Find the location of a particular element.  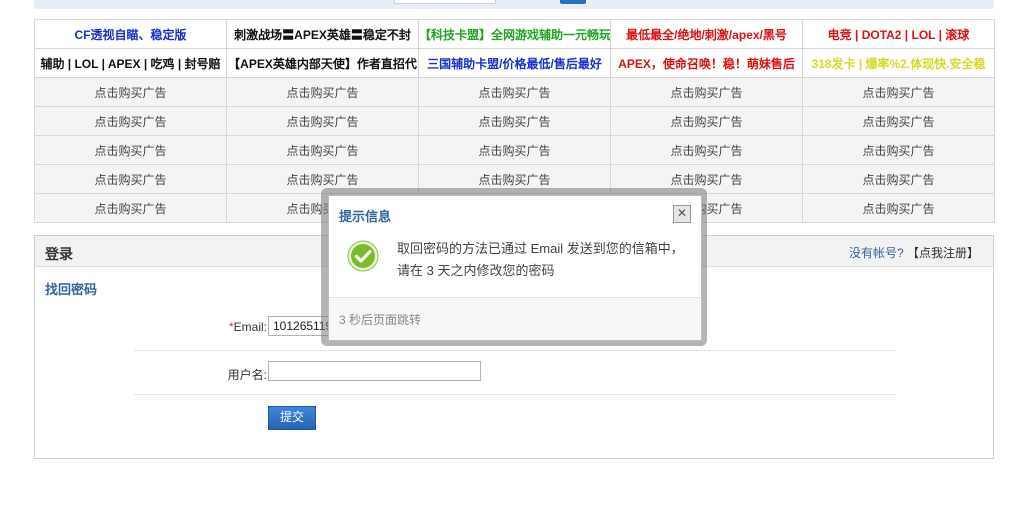

search-button is located at coordinates (573, 2).